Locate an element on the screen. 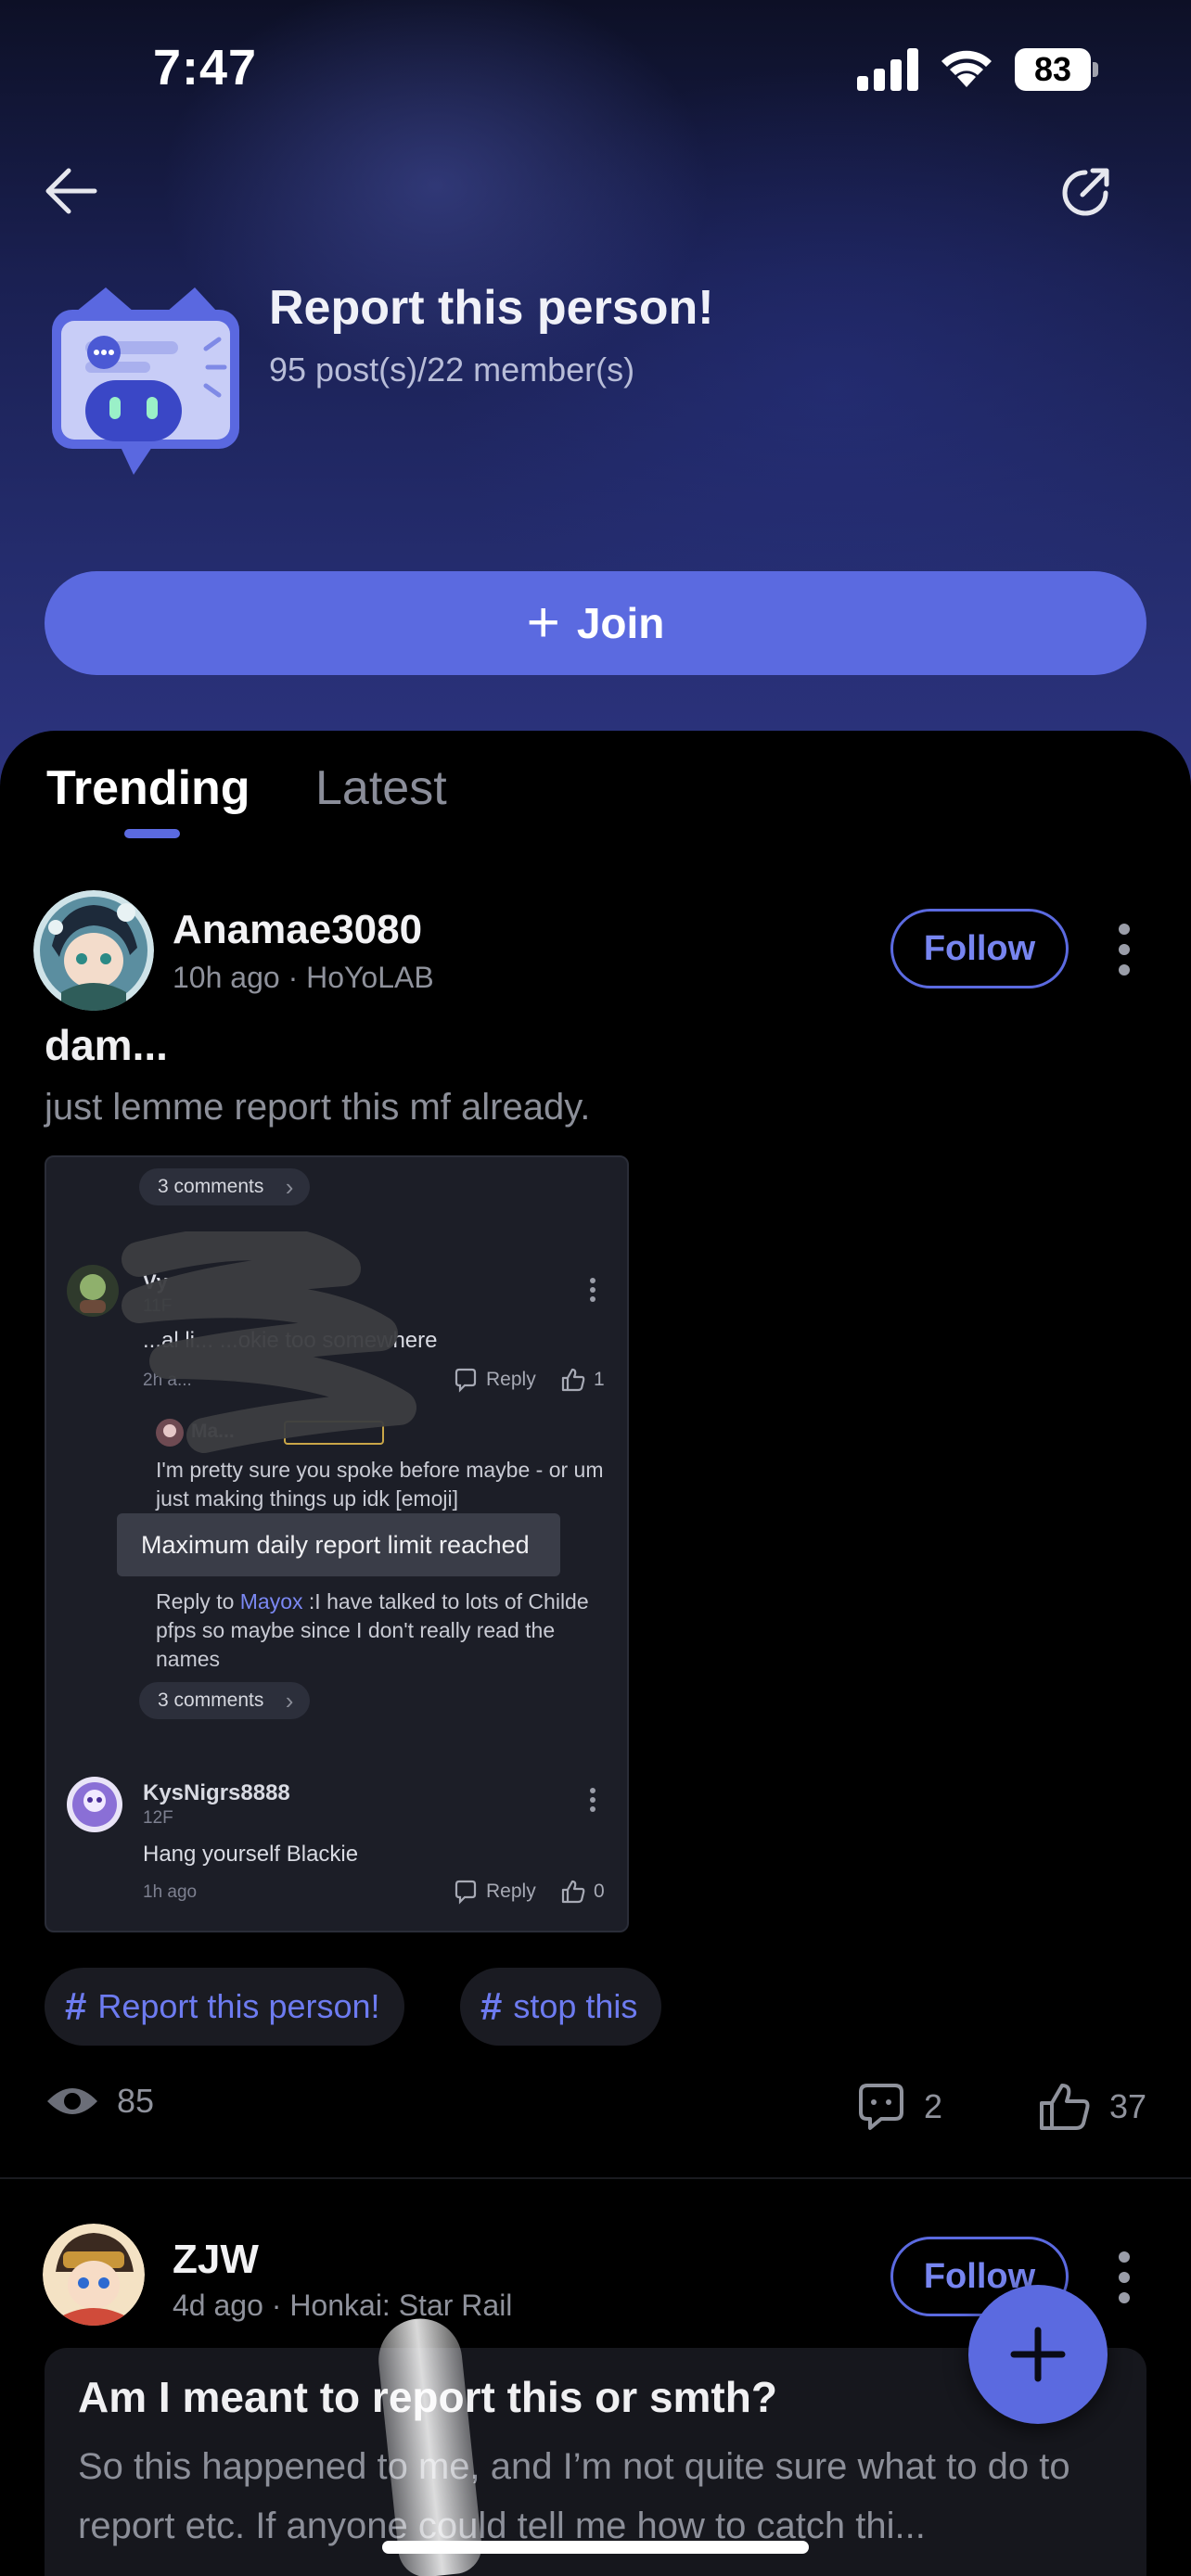  tag-chip: # stop this is located at coordinates (561, 2007).